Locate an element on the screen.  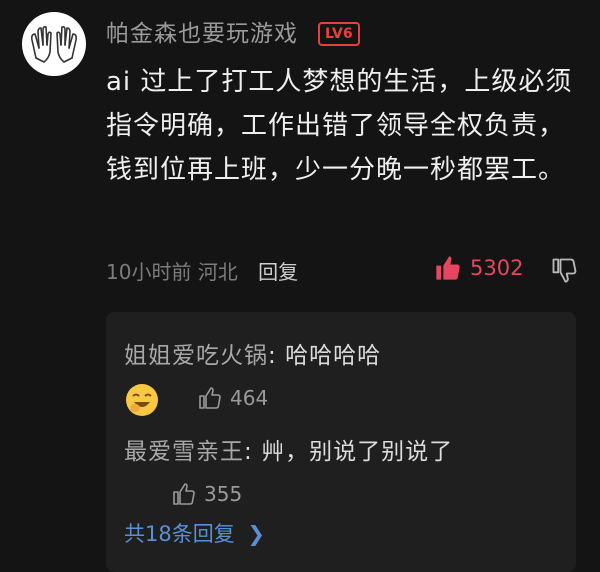
comment-time: 10小时前 is located at coordinates (149, 272).